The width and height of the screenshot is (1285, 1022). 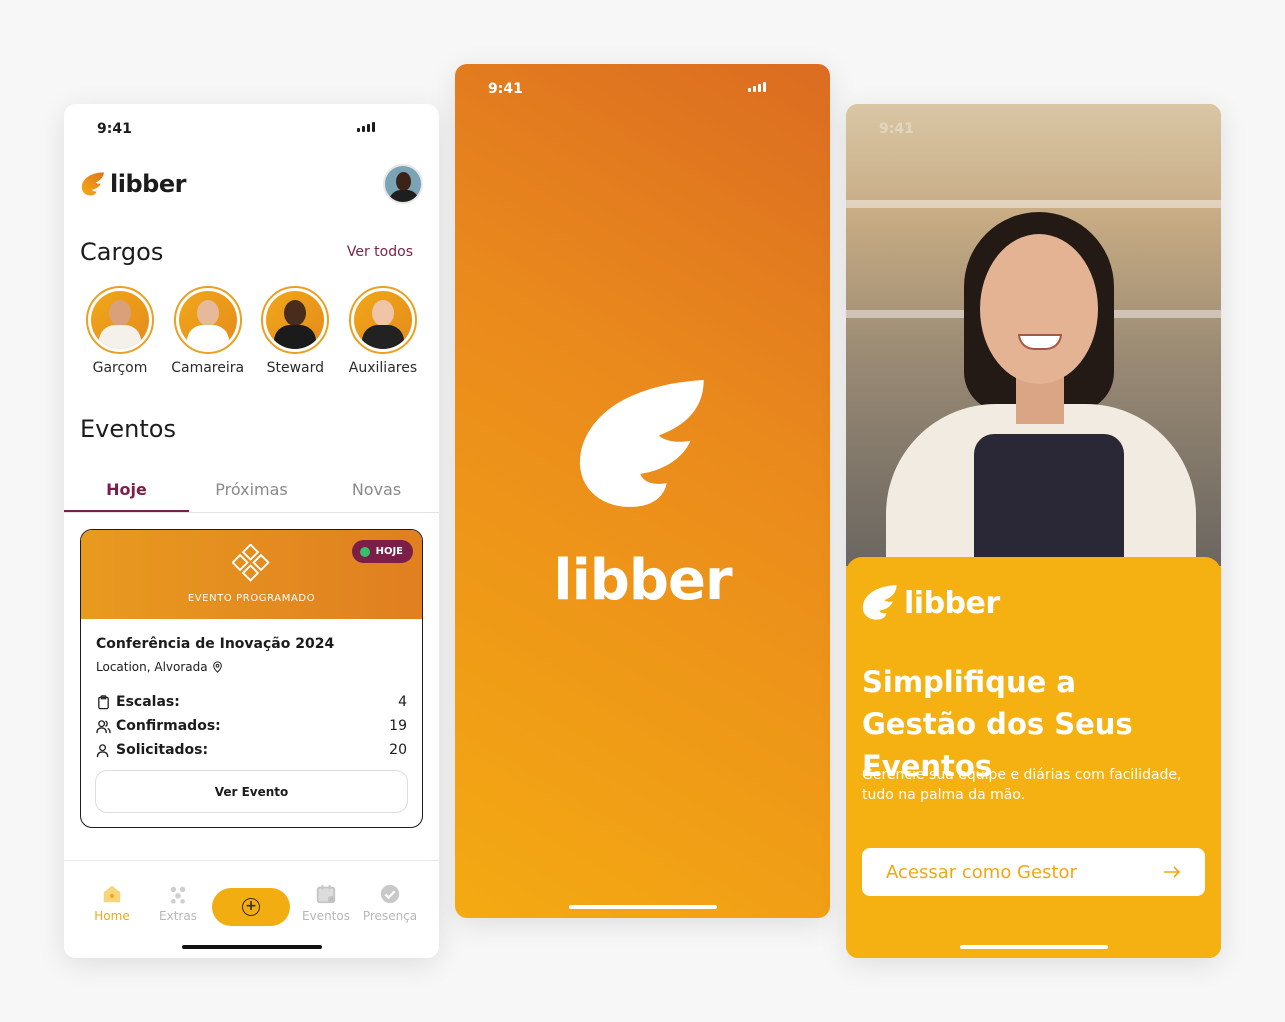 I want to click on stat-label: Solicitados:, so click(x=162, y=750).